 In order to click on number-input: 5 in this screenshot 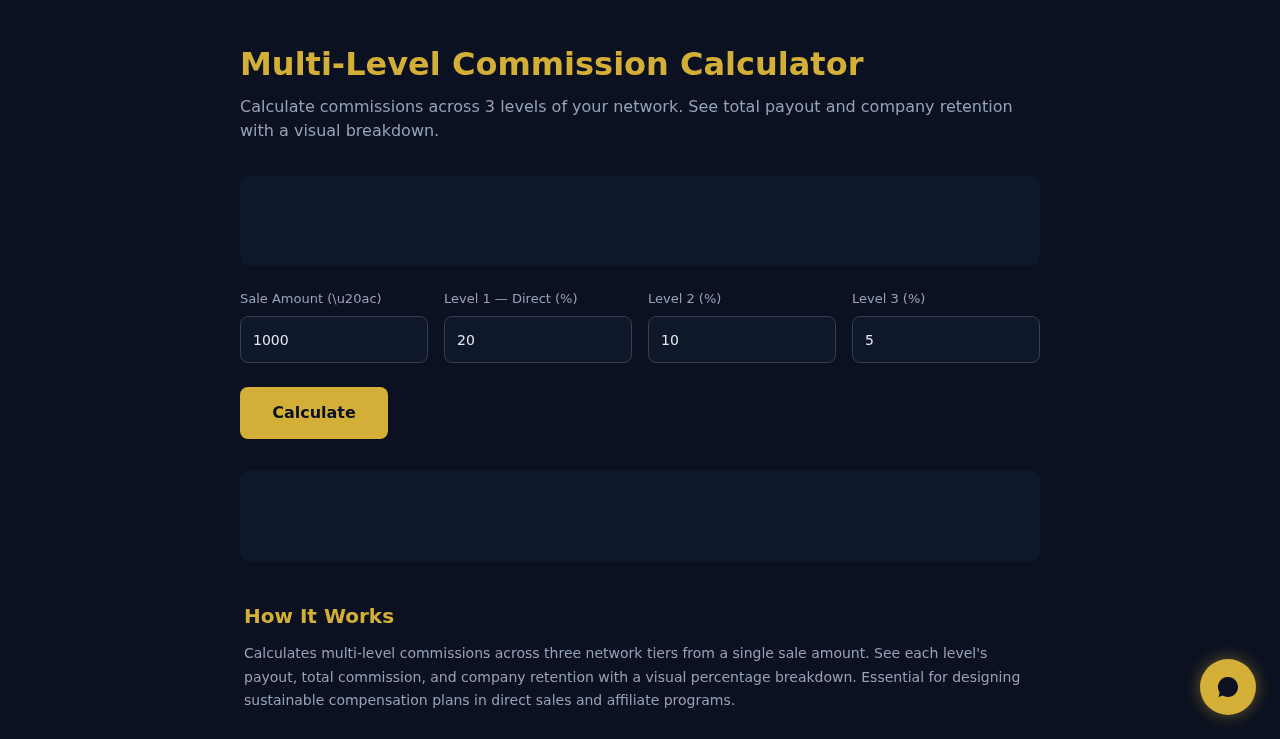, I will do `click(946, 339)`.